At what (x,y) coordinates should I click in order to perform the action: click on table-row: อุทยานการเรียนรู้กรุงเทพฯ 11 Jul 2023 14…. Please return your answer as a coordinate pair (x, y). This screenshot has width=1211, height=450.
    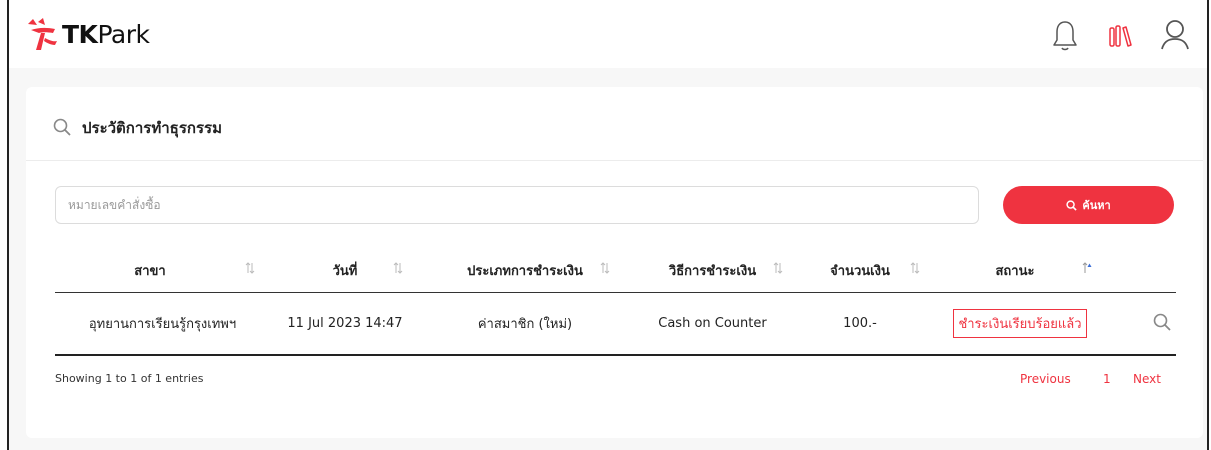
    Looking at the image, I should click on (615, 324).